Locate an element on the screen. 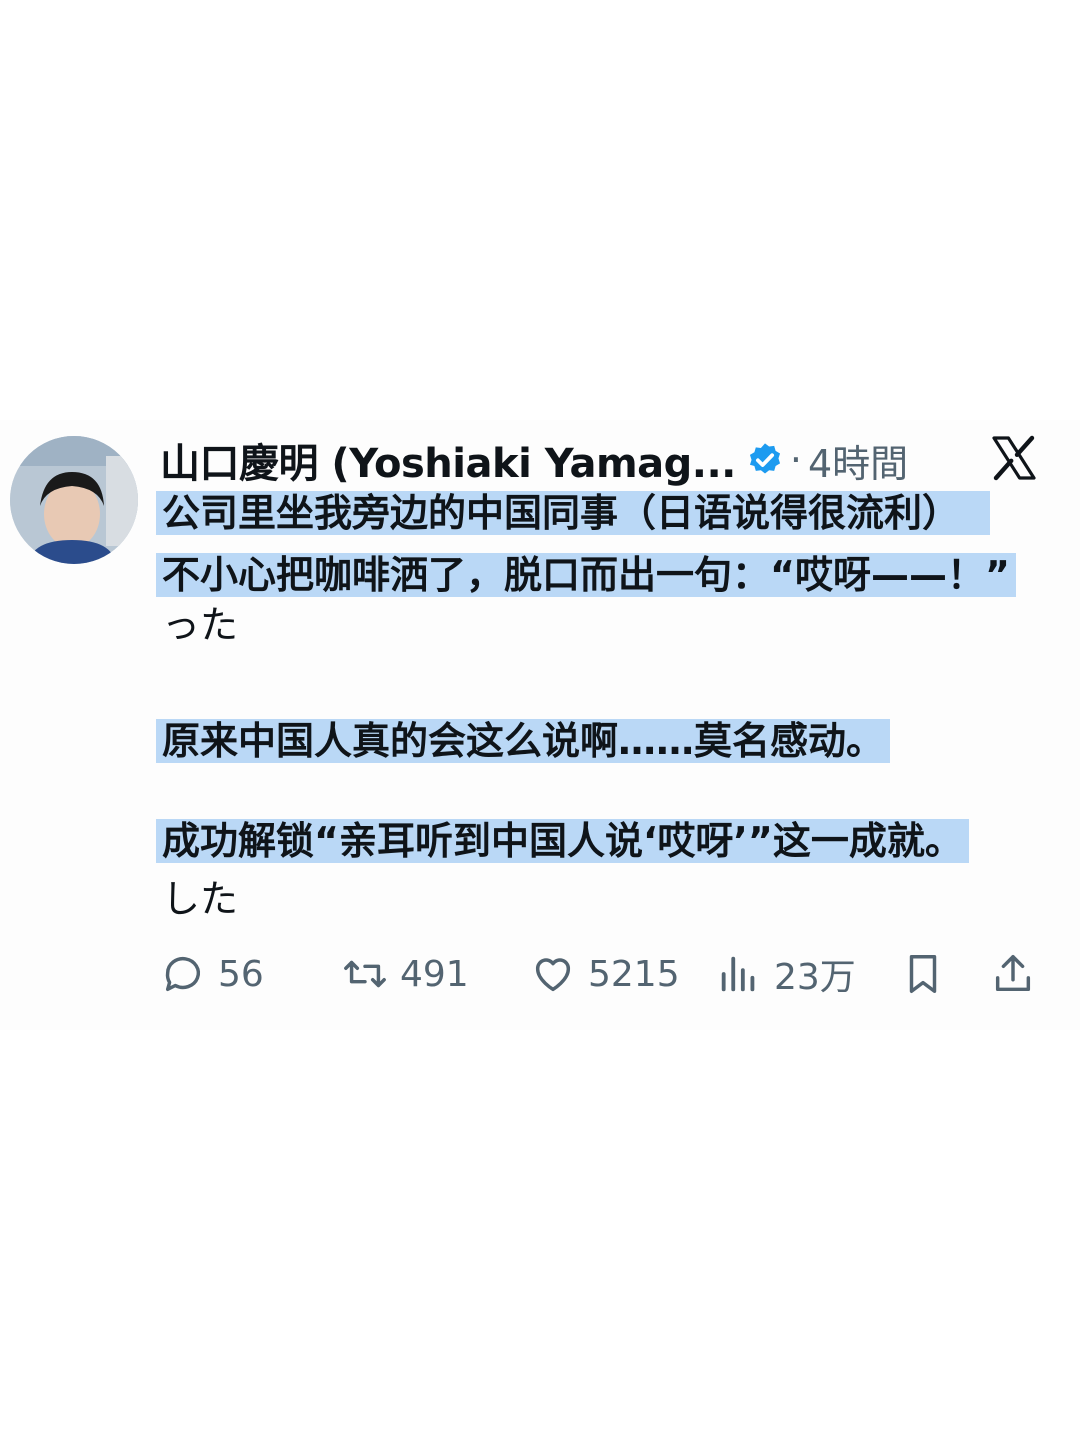  like-icon is located at coordinates (553, 975).